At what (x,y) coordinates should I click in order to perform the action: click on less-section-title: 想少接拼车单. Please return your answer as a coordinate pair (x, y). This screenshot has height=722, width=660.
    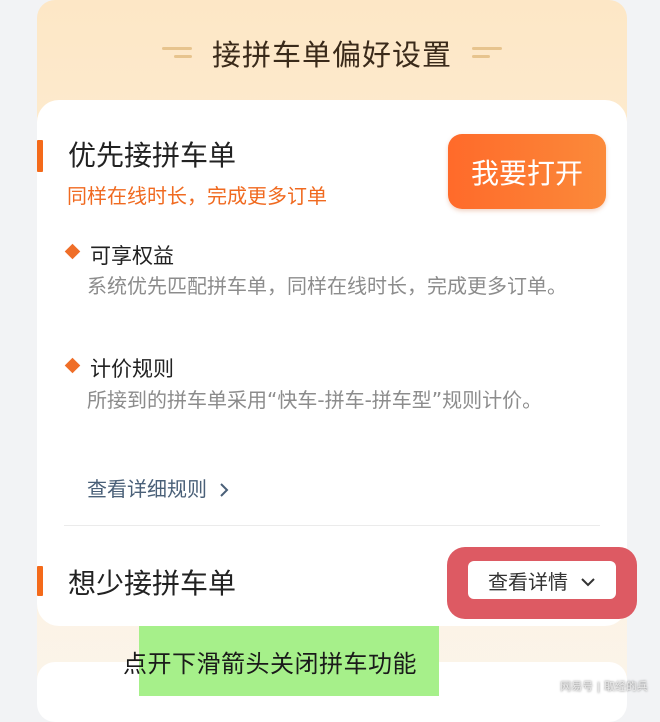
    Looking at the image, I should click on (152, 583).